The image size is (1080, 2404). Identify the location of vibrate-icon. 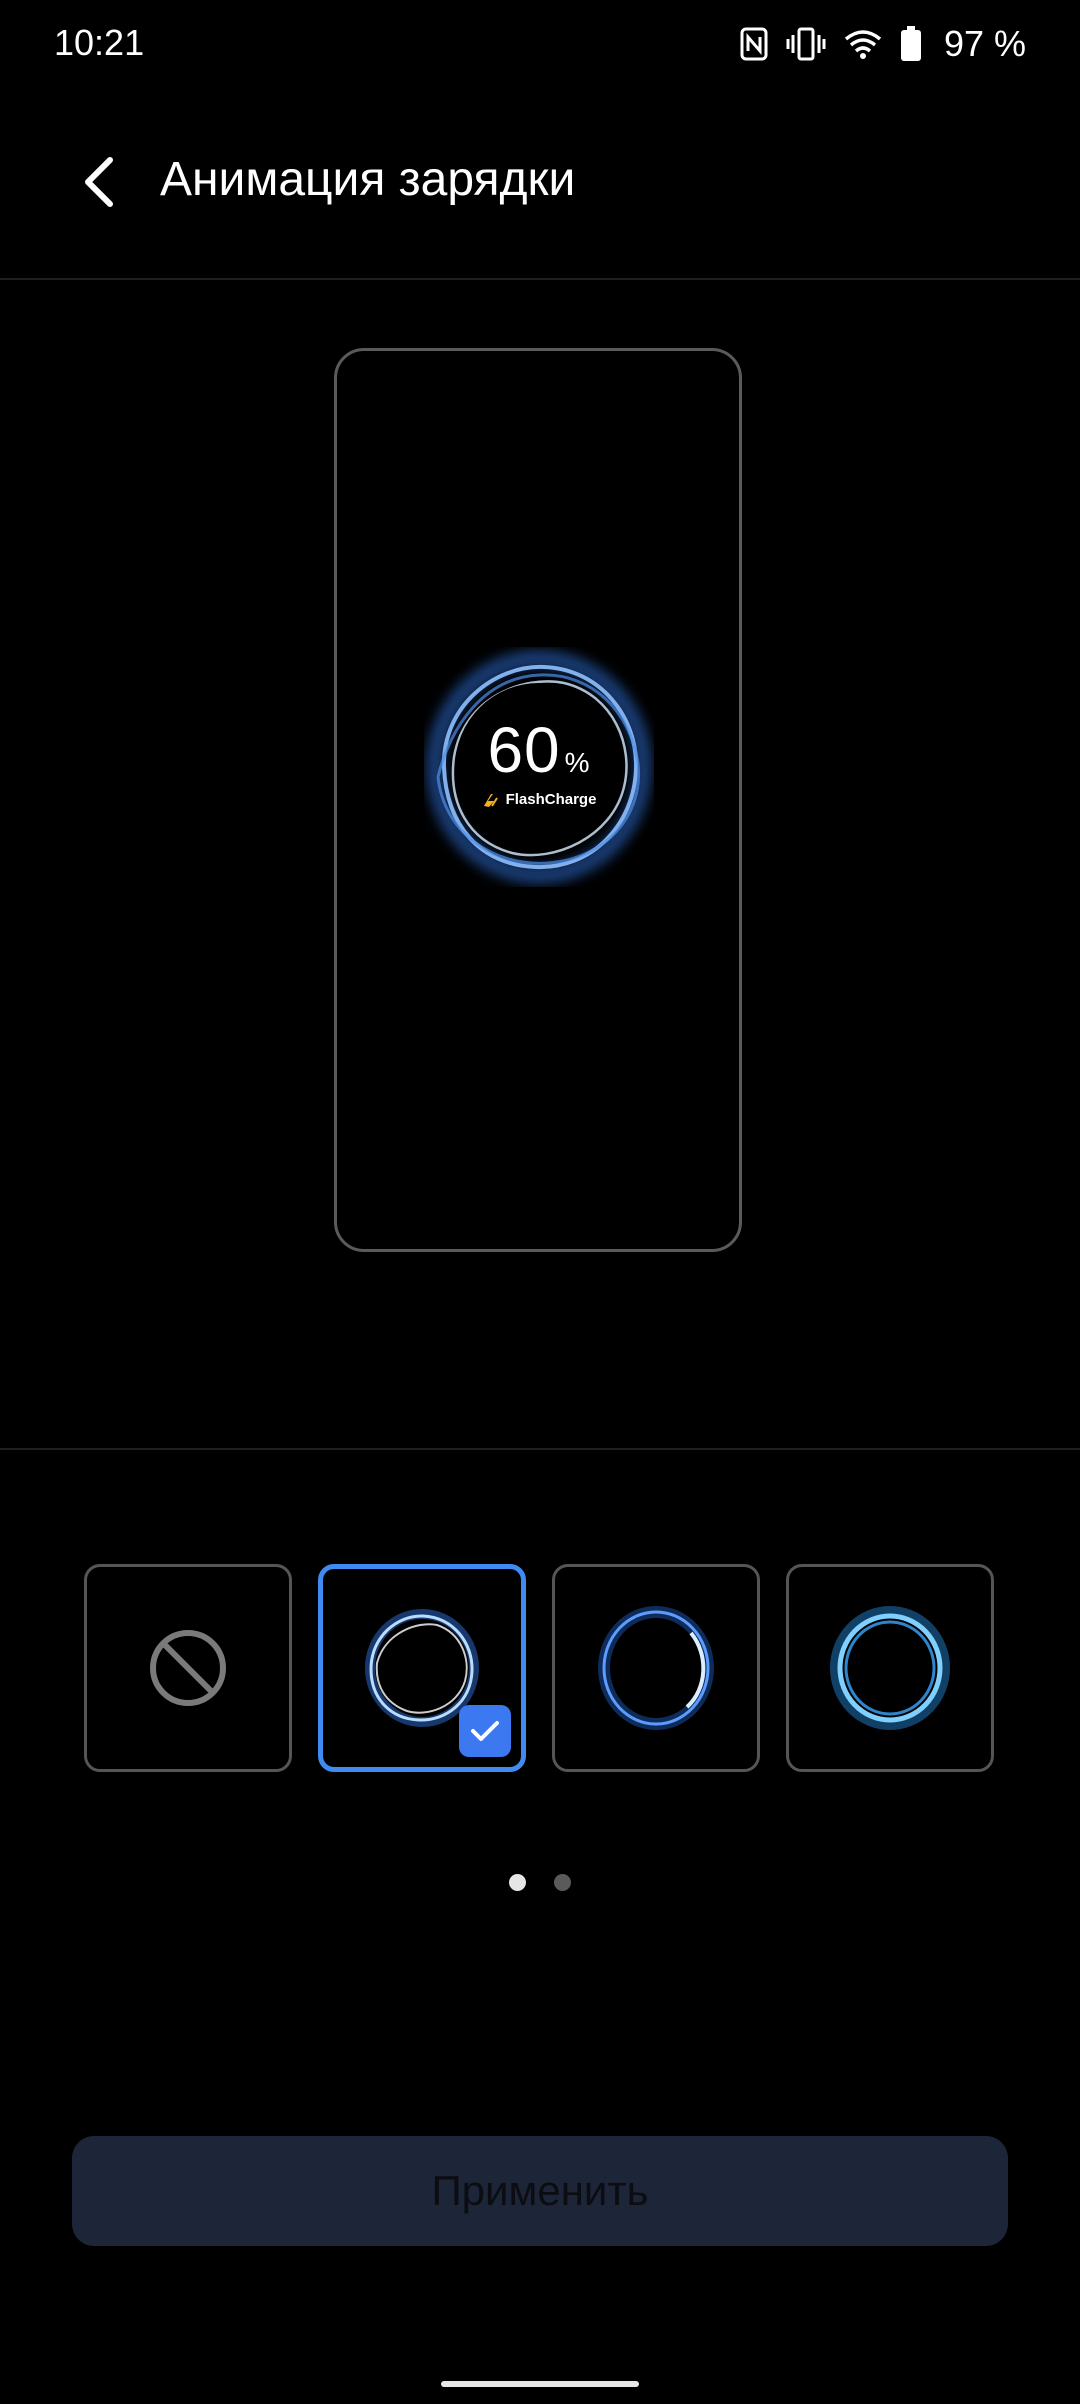
(806, 44).